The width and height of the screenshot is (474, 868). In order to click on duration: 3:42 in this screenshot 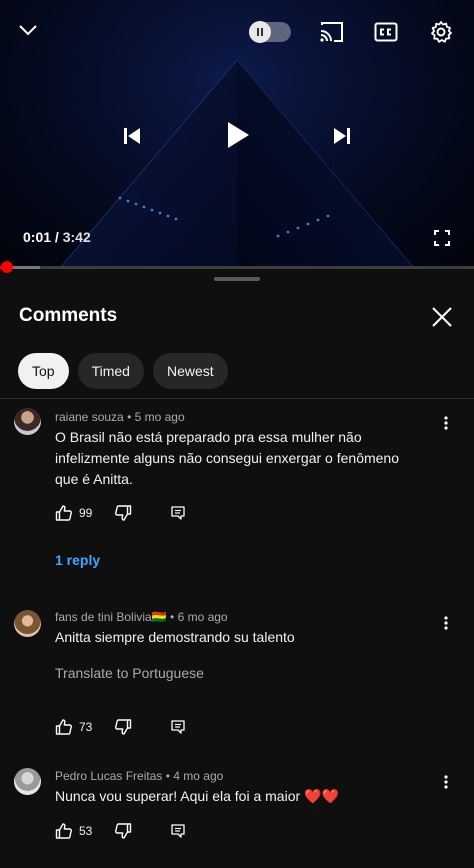, I will do `click(76, 237)`.